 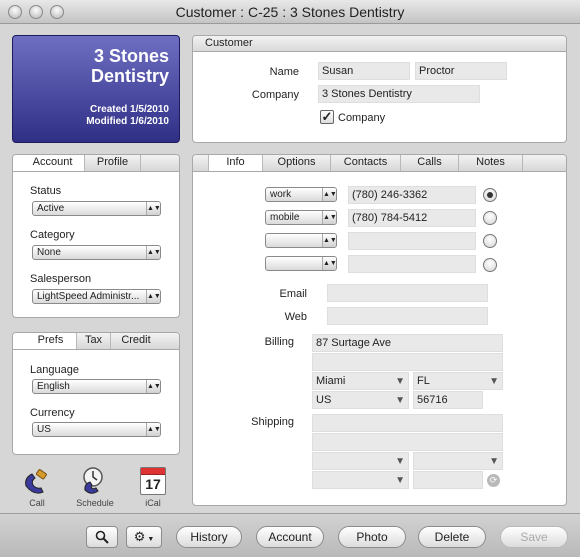 What do you see at coordinates (95, 503) in the screenshot?
I see `schedule-label: Schedule` at bounding box center [95, 503].